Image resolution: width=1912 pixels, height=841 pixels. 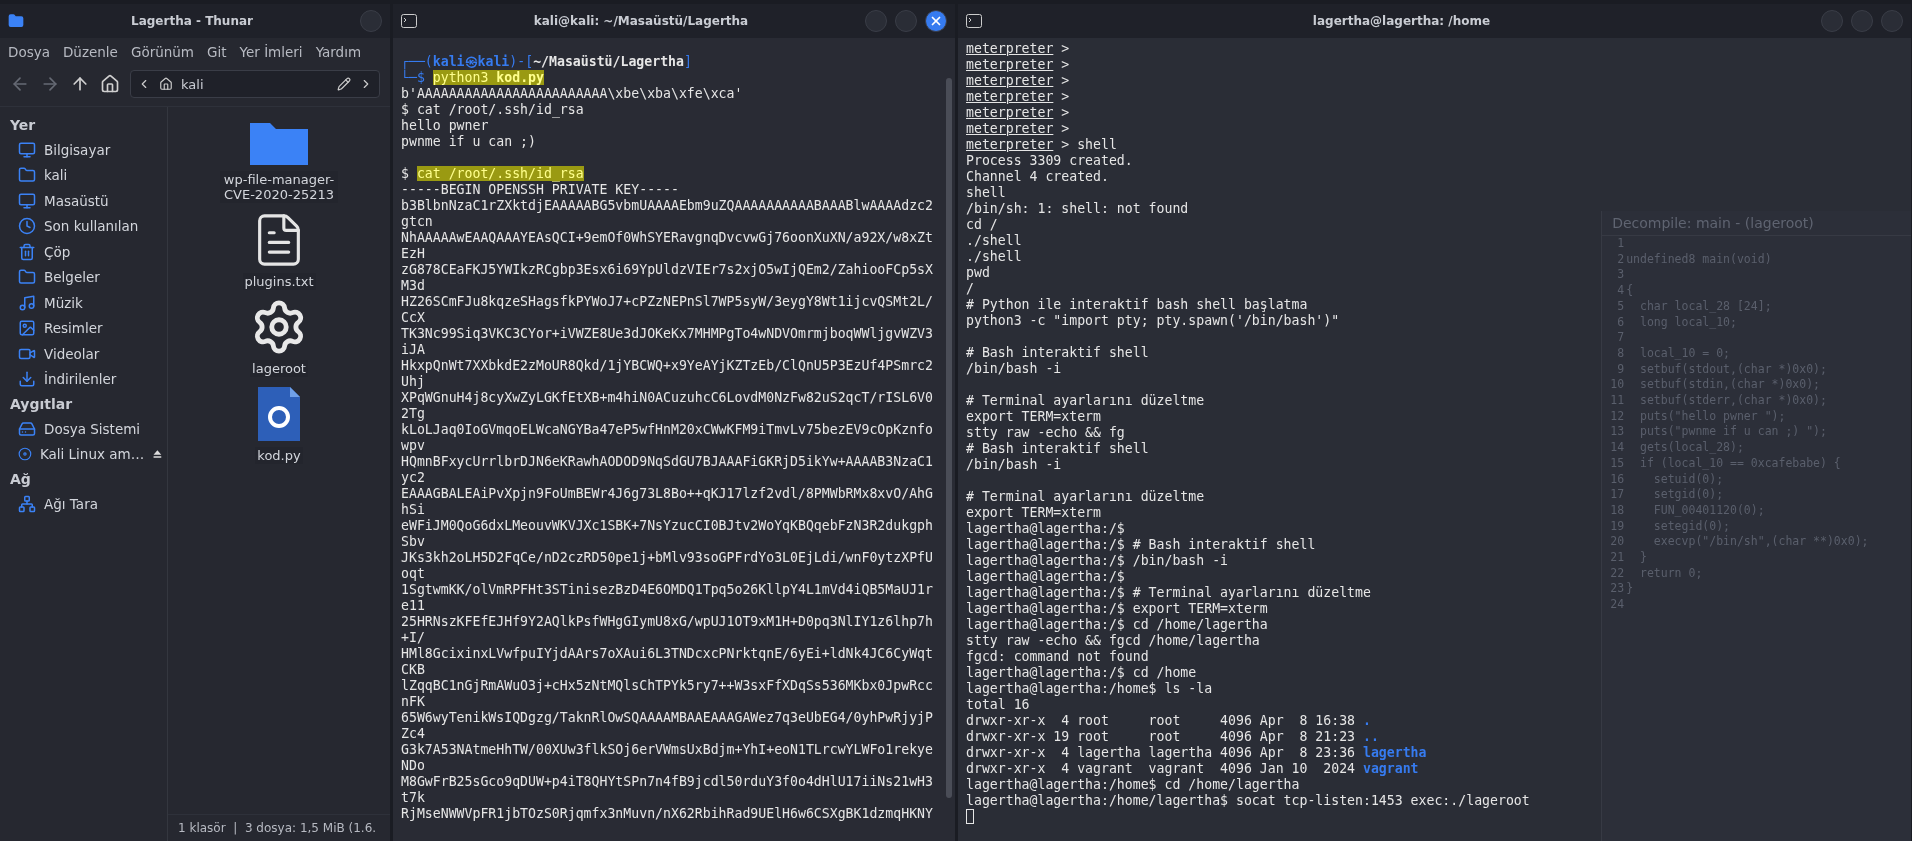 What do you see at coordinates (667, 814) in the screenshot?
I see `terminal-line: RjMseNWWVpFR1jbTOzS0Rjqmfx3nMuvn/nX62RbihRad9UElH6w6CSXgBK1dzmqHKNY` at bounding box center [667, 814].